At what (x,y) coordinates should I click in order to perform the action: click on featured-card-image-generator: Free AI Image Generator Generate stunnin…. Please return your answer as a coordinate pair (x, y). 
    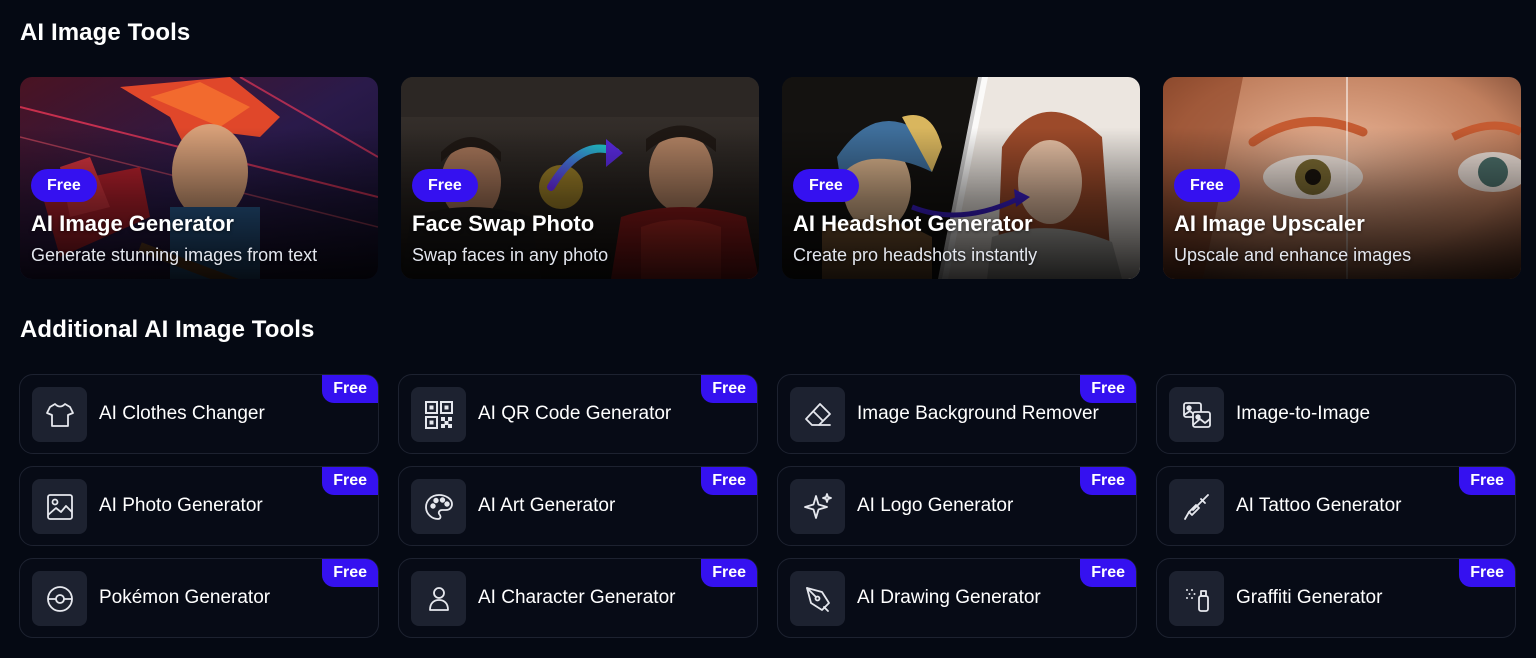
    Looking at the image, I should click on (199, 178).